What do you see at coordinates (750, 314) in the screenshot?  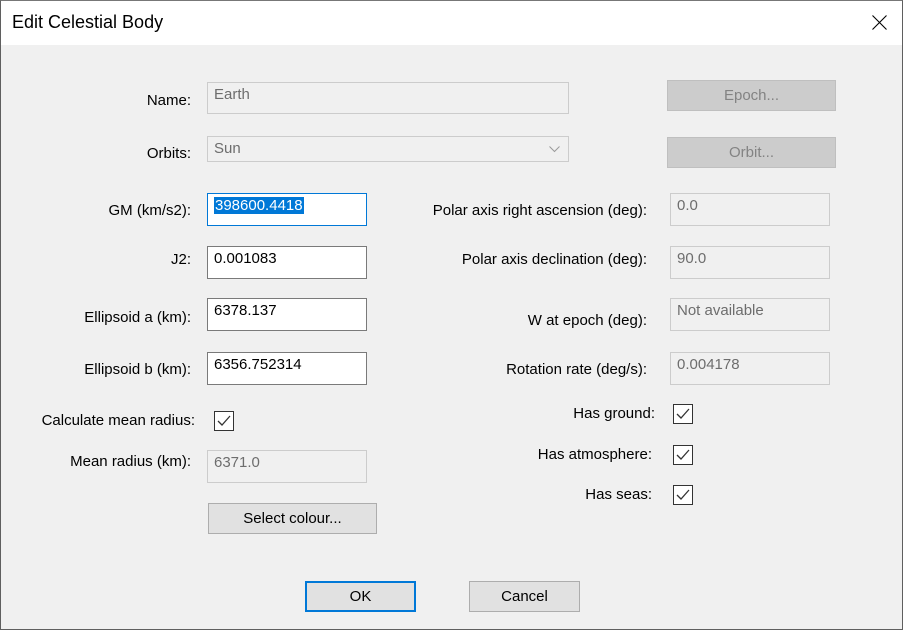 I see `w-epoch-field: Not available` at bounding box center [750, 314].